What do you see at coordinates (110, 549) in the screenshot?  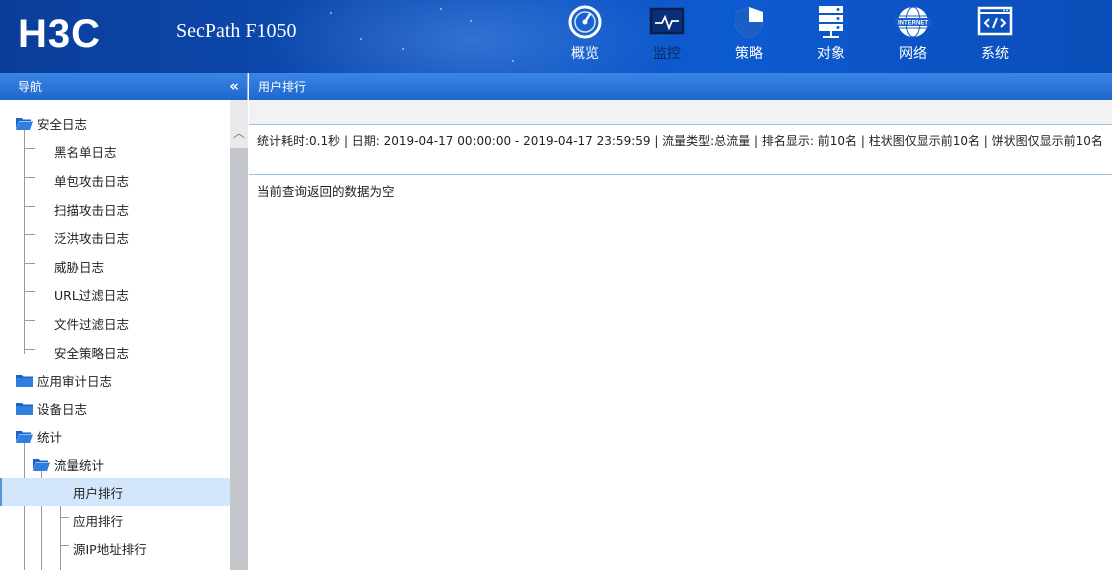 I see `tree-label: 源IP地址排行` at bounding box center [110, 549].